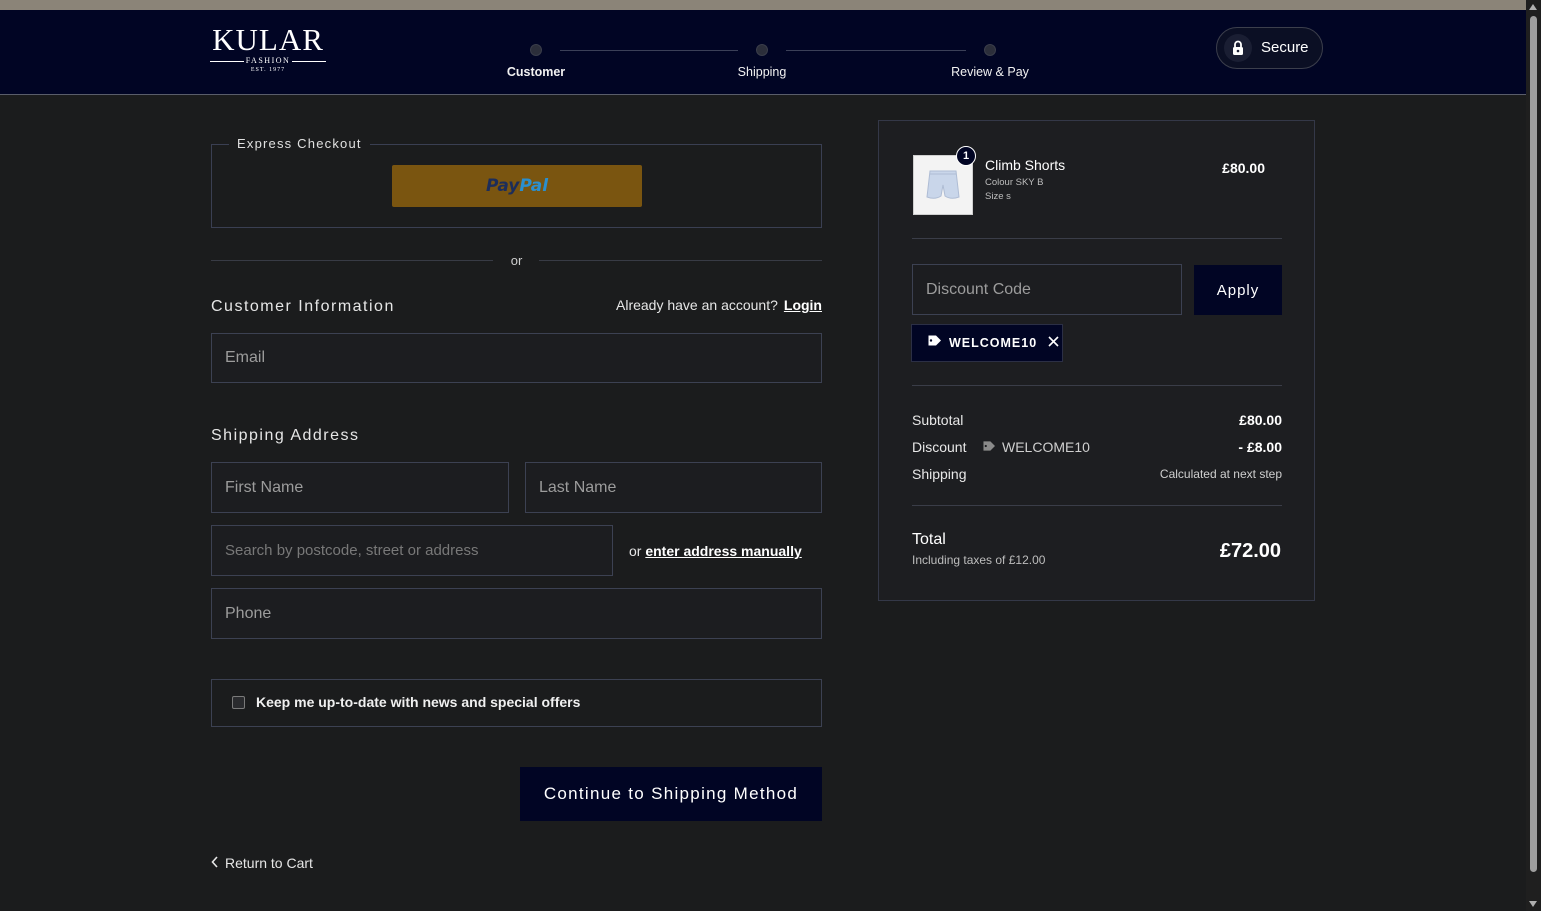 The image size is (1541, 911). I want to click on manual-address-prompt: or enter address manually, so click(715, 551).